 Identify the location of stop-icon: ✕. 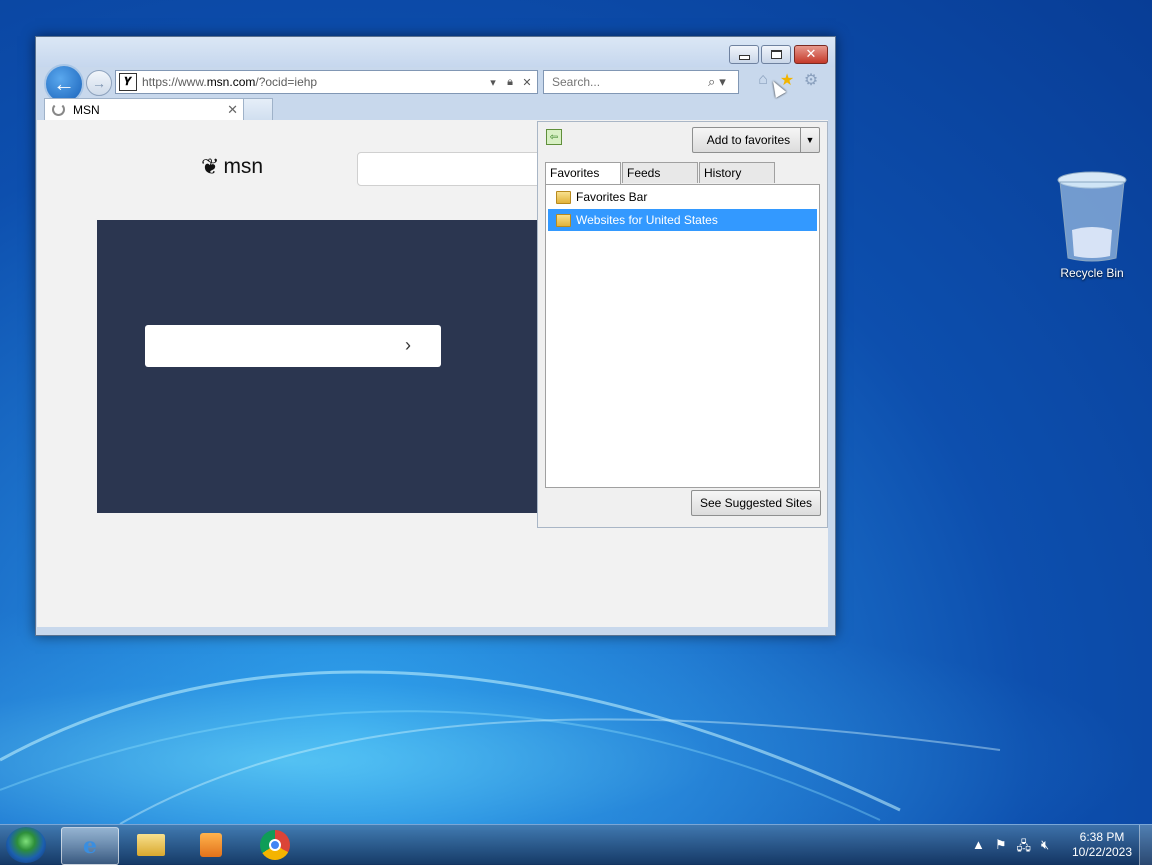
(527, 82).